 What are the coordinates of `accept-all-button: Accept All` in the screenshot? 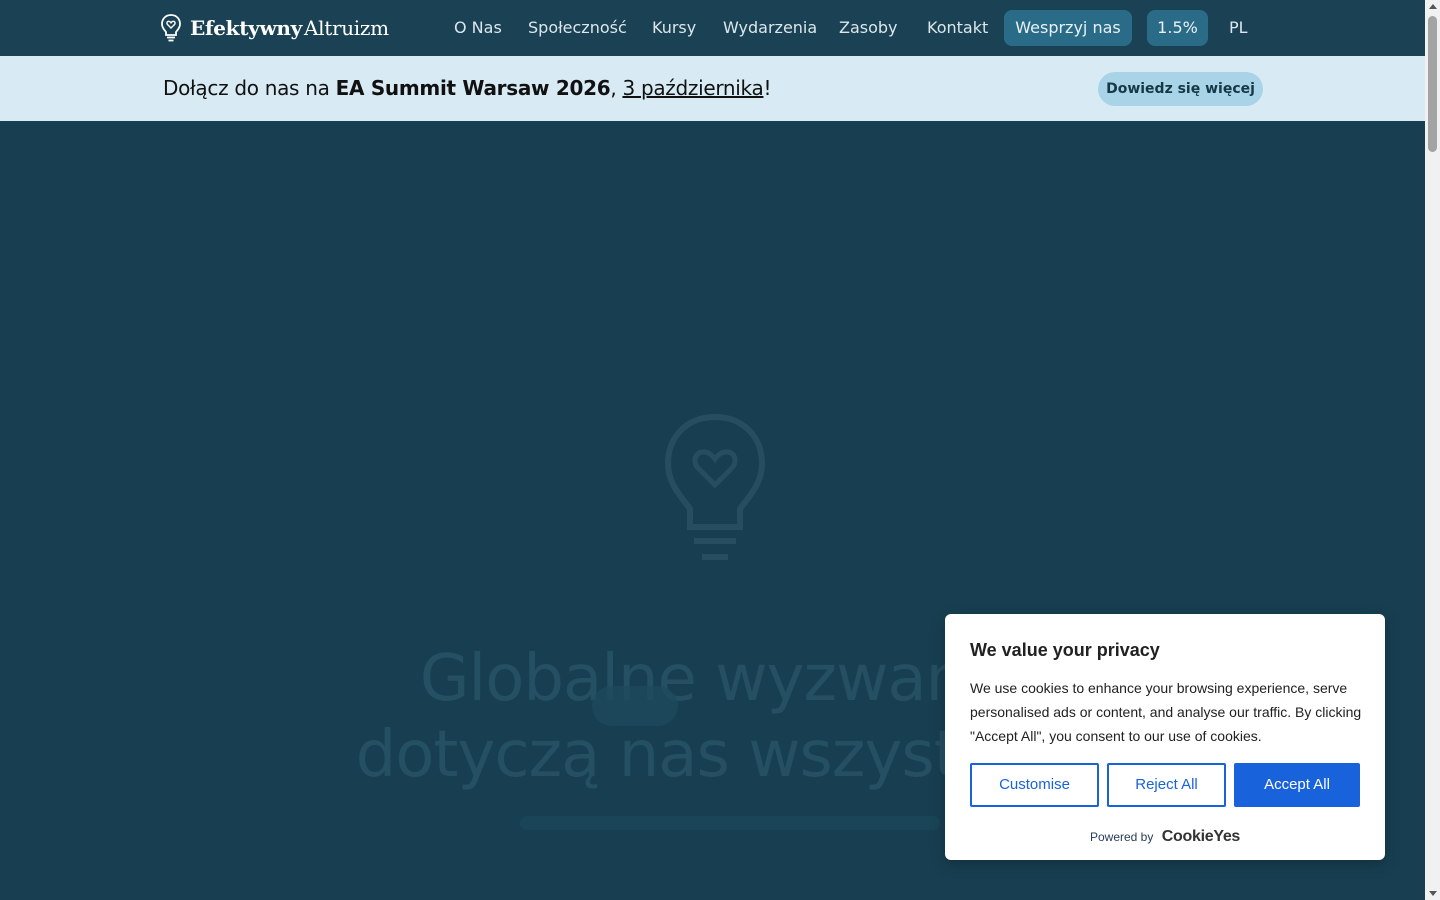 It's located at (1297, 785).